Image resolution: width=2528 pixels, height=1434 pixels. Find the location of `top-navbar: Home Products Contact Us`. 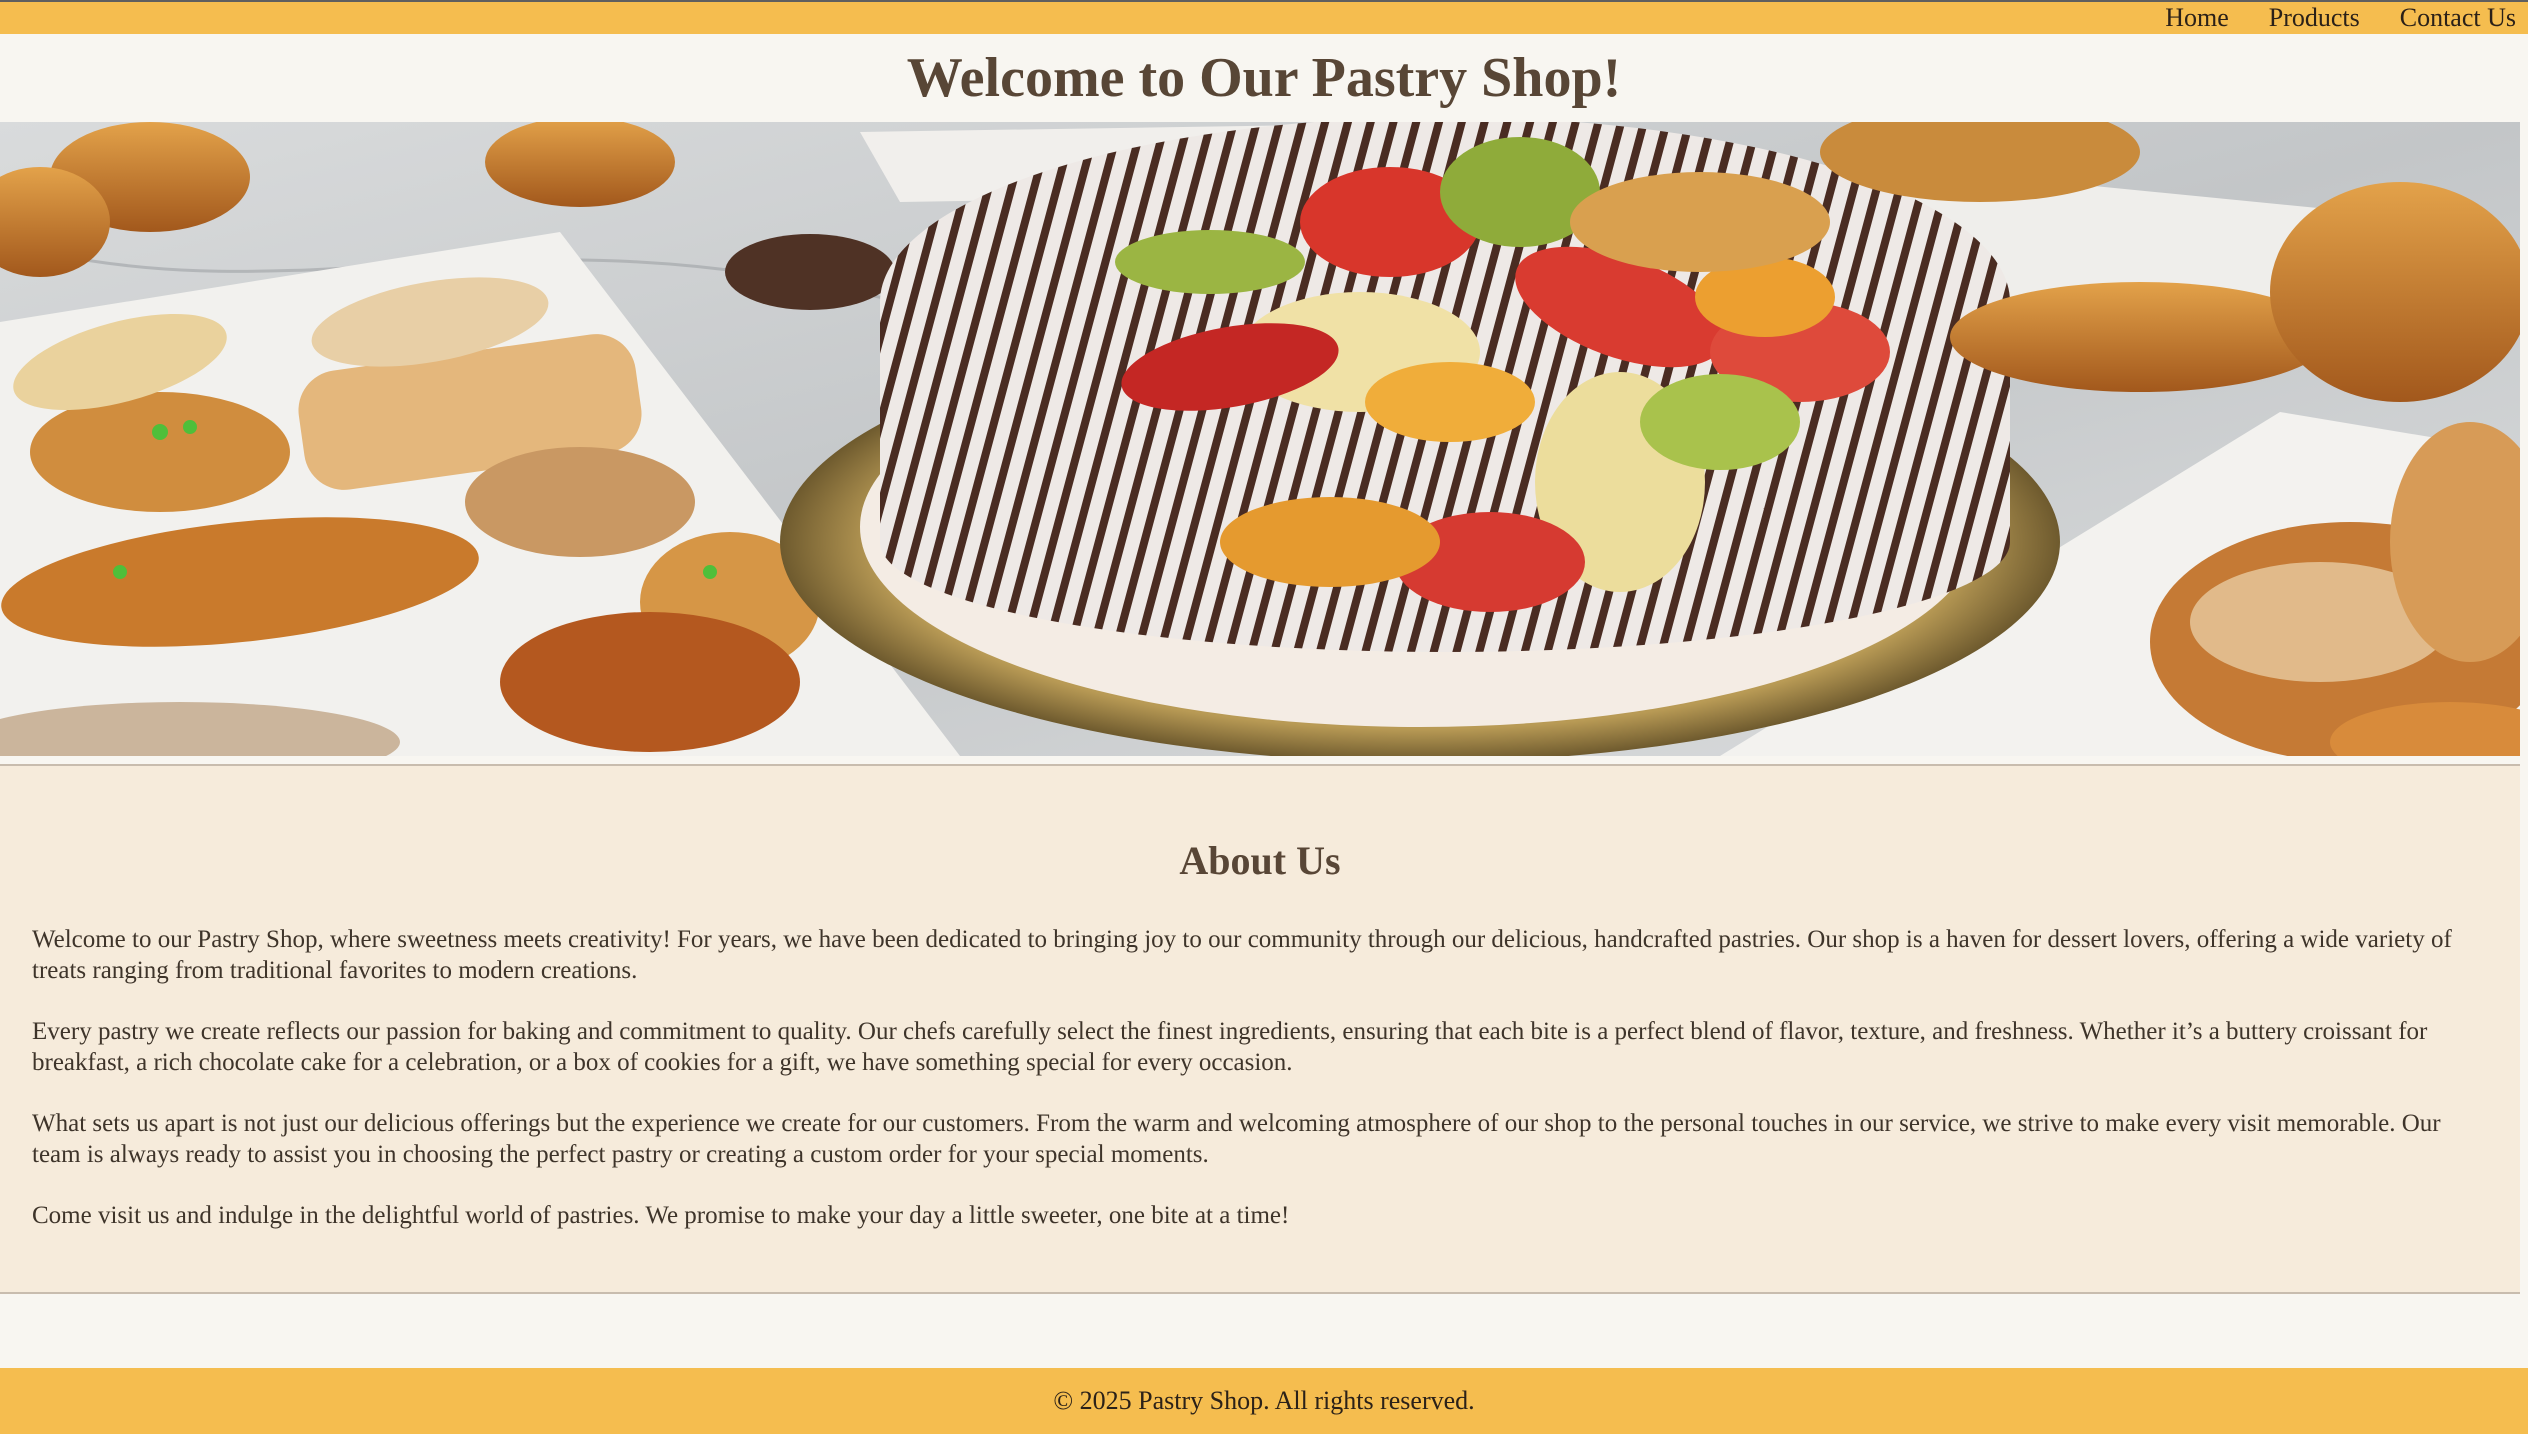

top-navbar: Home Products Contact Us is located at coordinates (1264, 17).